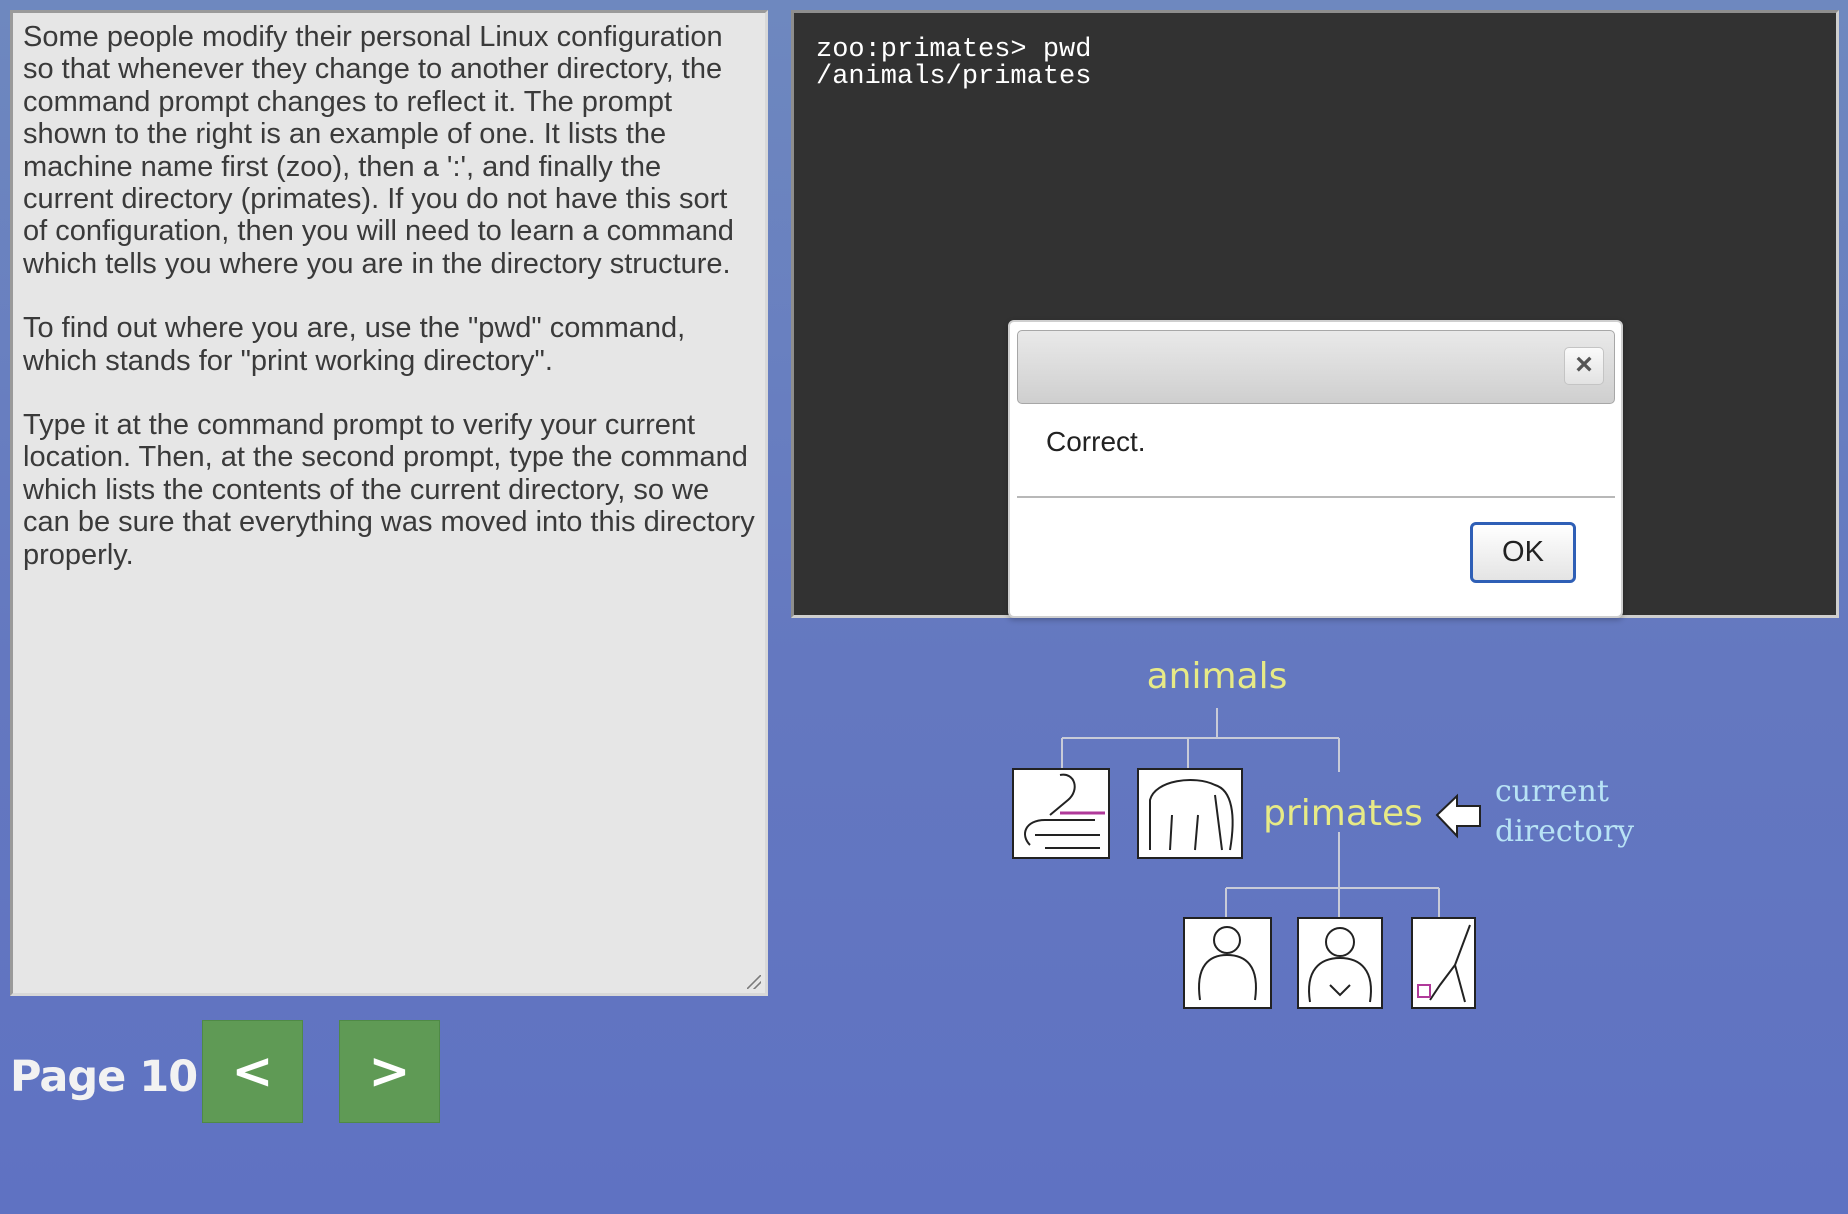 The height and width of the screenshot is (1214, 1848). I want to click on gorilla-icon, so click(1340, 963).